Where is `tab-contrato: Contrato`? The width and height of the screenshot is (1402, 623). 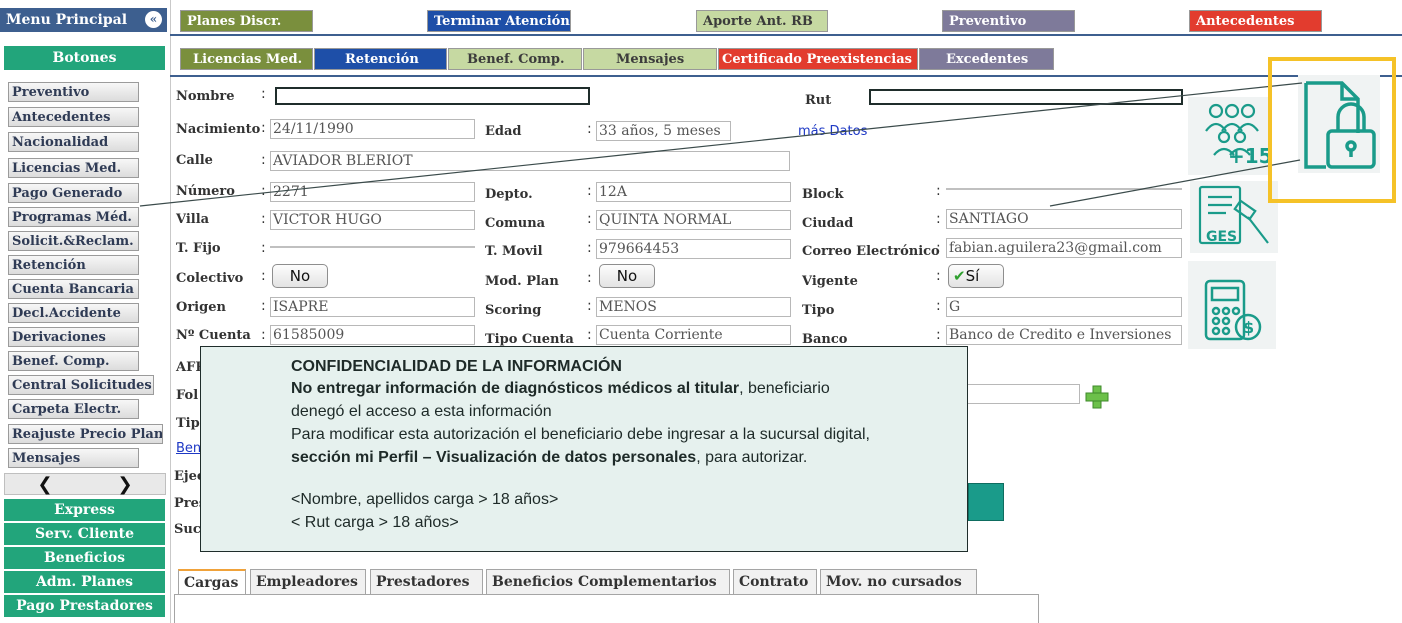
tab-contrato: Contrato is located at coordinates (775, 581).